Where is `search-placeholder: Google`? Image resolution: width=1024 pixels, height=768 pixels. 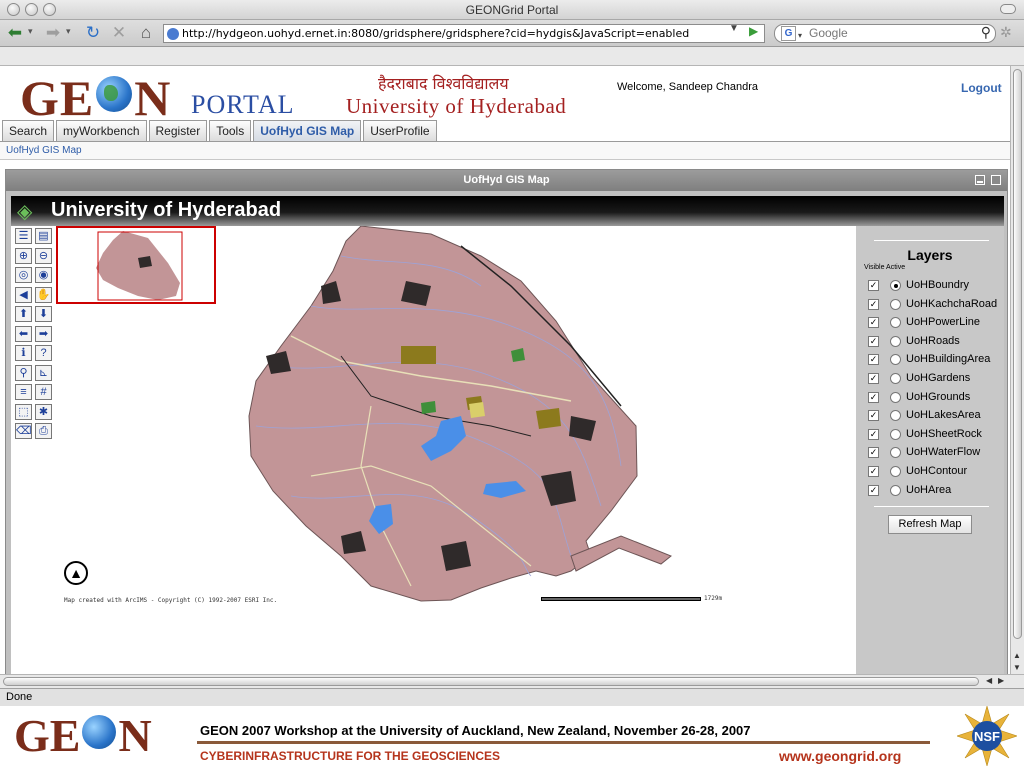 search-placeholder: Google is located at coordinates (828, 33).